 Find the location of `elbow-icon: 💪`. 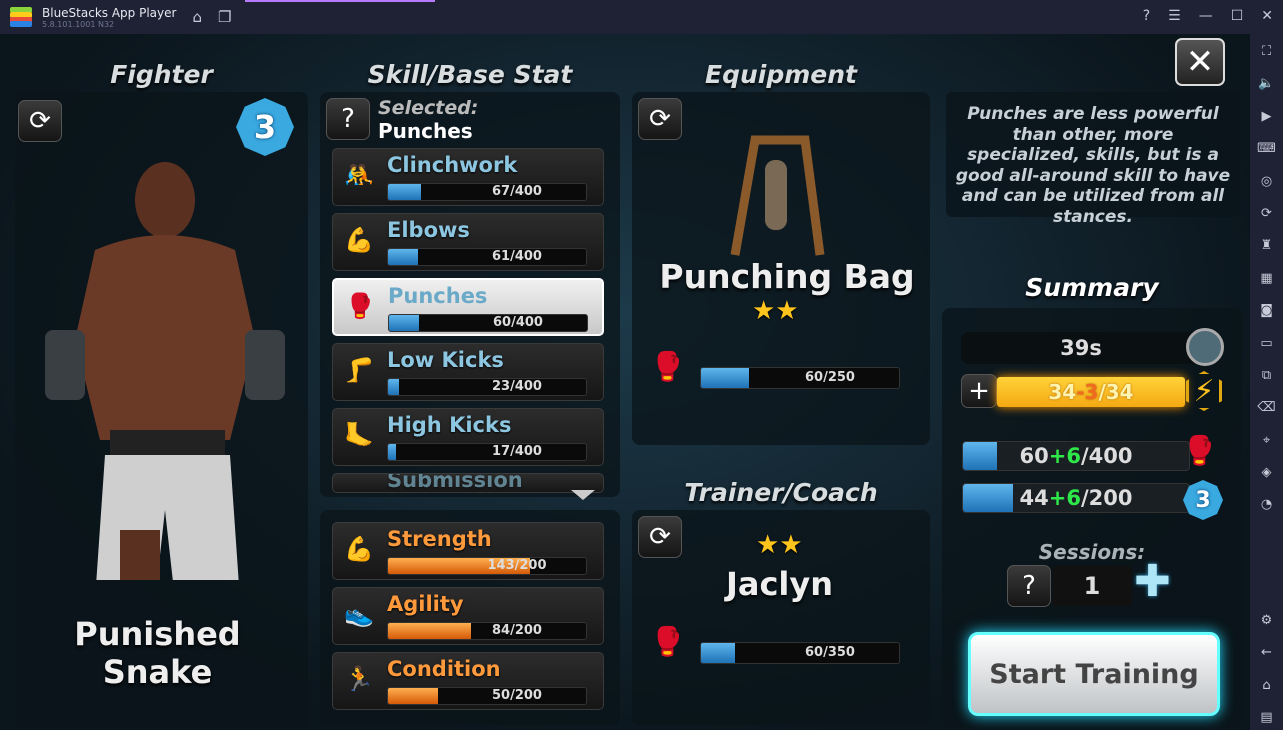

elbow-icon: 💪 is located at coordinates (359, 240).